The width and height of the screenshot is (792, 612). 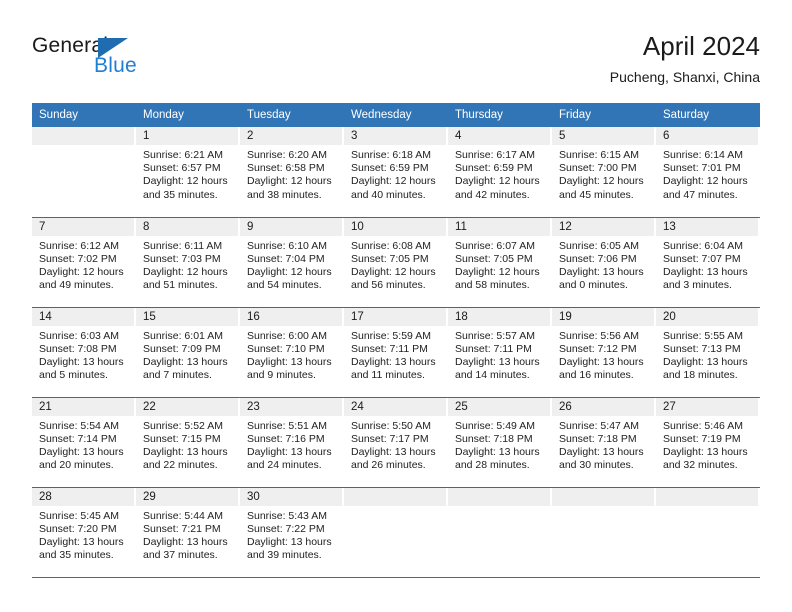 What do you see at coordinates (180, 555) in the screenshot?
I see `daylight-line-2: and 37 minutes.` at bounding box center [180, 555].